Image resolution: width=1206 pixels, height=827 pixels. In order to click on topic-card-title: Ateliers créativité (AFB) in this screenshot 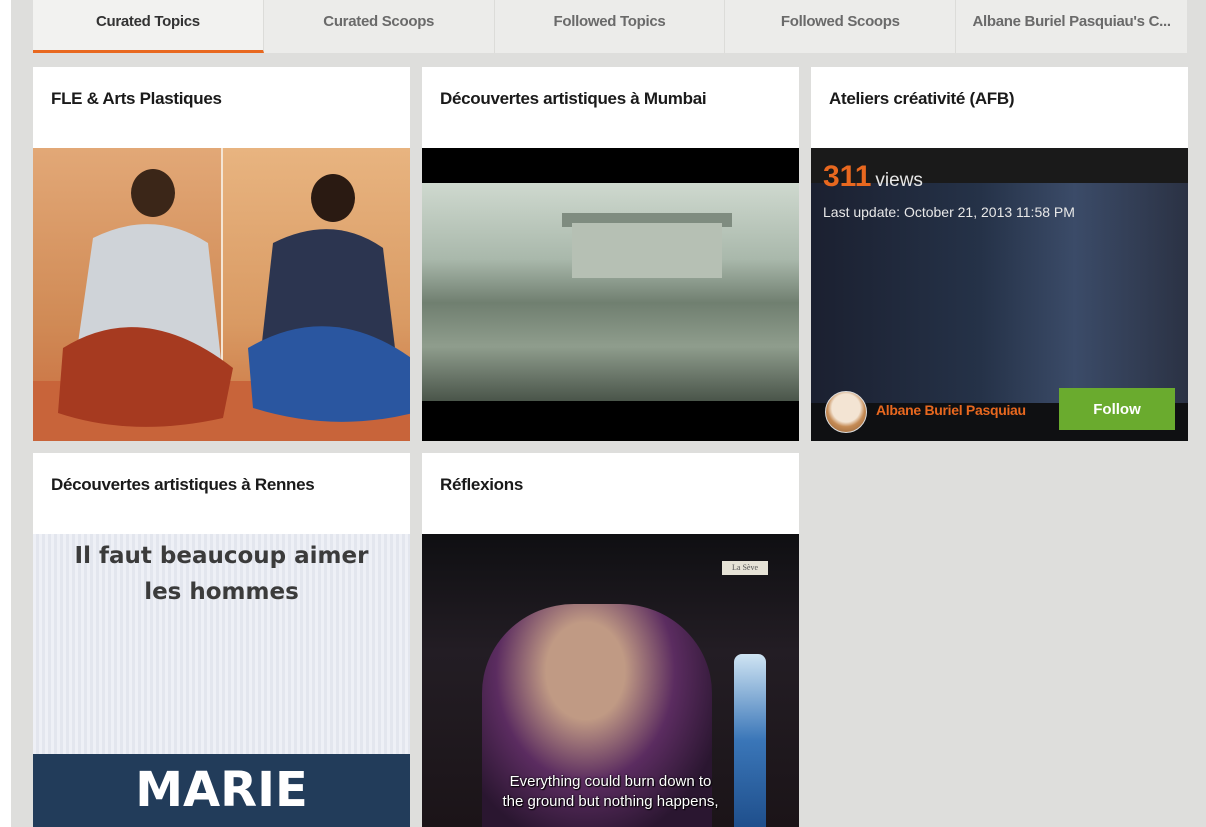, I will do `click(999, 107)`.